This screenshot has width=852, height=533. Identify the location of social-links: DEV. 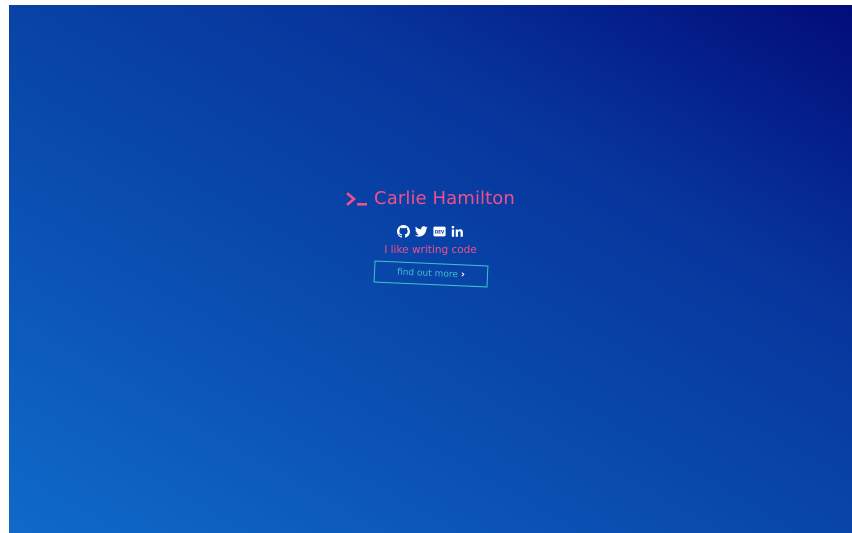
(430, 231).